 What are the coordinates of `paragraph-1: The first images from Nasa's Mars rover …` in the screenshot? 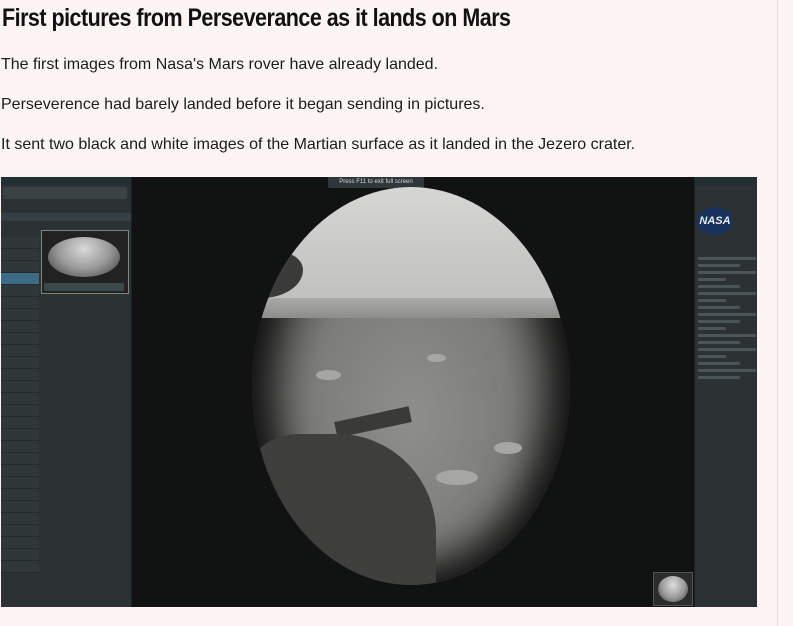 It's located at (220, 64).